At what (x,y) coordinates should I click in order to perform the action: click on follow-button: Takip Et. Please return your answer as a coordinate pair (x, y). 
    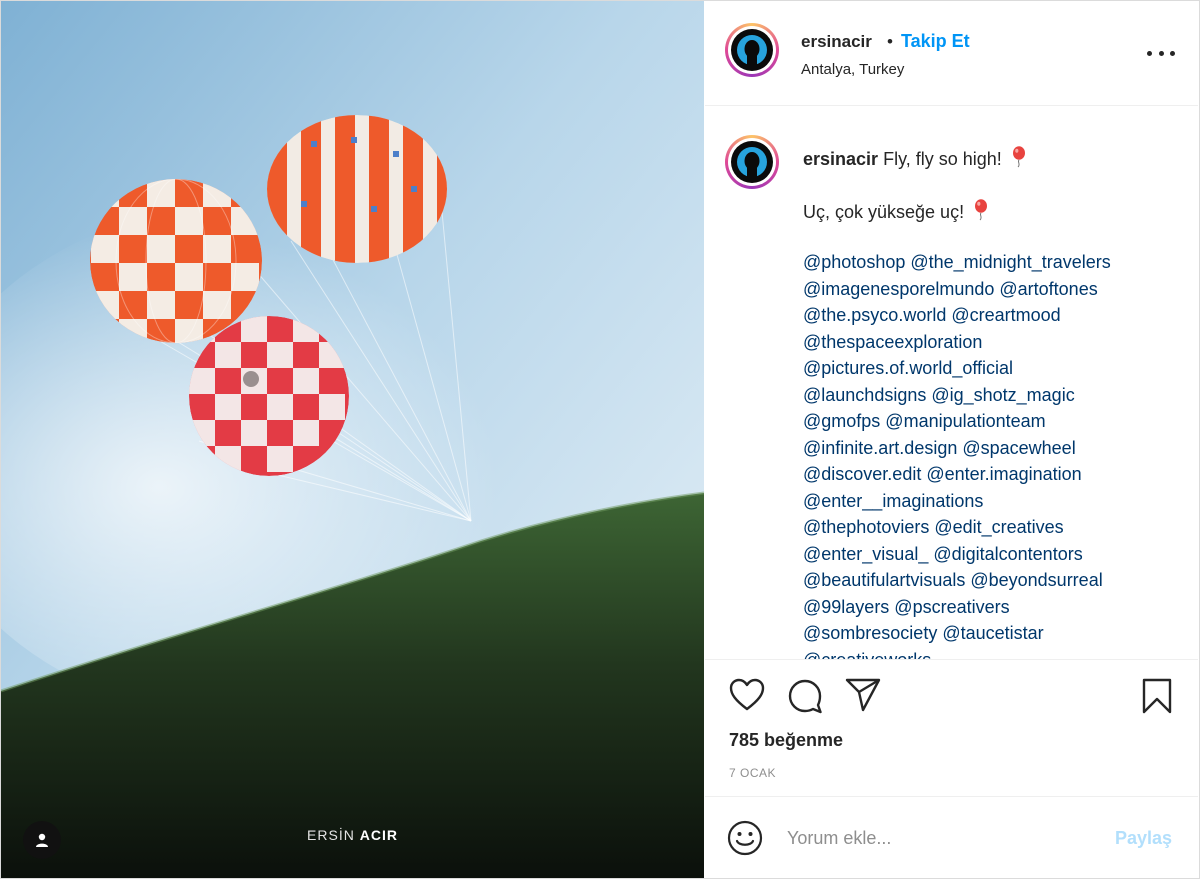
    Looking at the image, I should click on (935, 41).